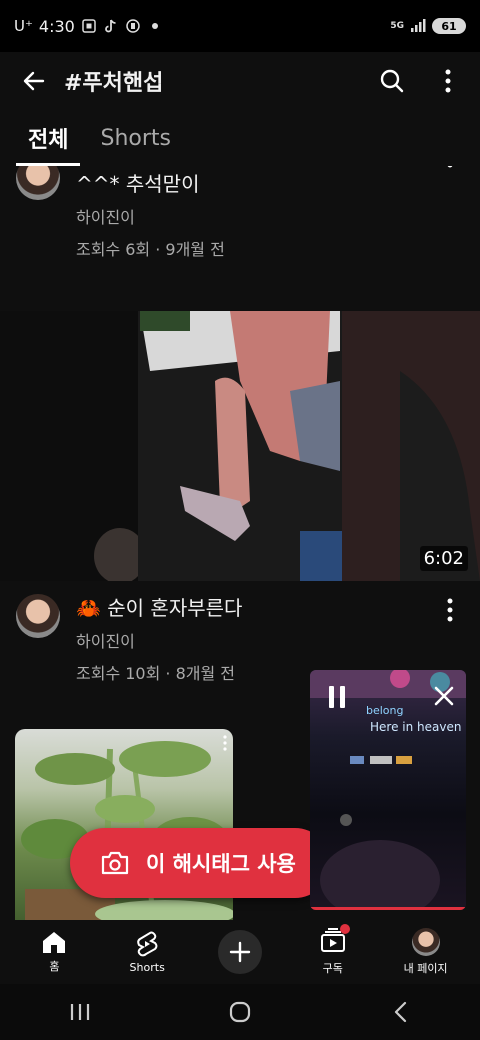 This screenshot has height=1040, width=480. What do you see at coordinates (332, 968) in the screenshot?
I see `nav-subscriptions-label: 구독` at bounding box center [332, 968].